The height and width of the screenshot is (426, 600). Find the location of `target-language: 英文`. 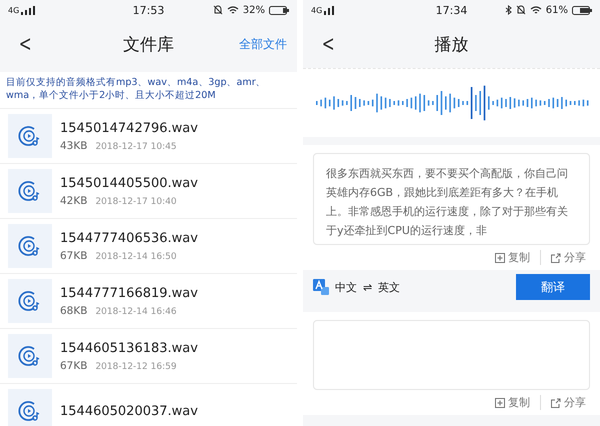

target-language: 英文 is located at coordinates (389, 287).